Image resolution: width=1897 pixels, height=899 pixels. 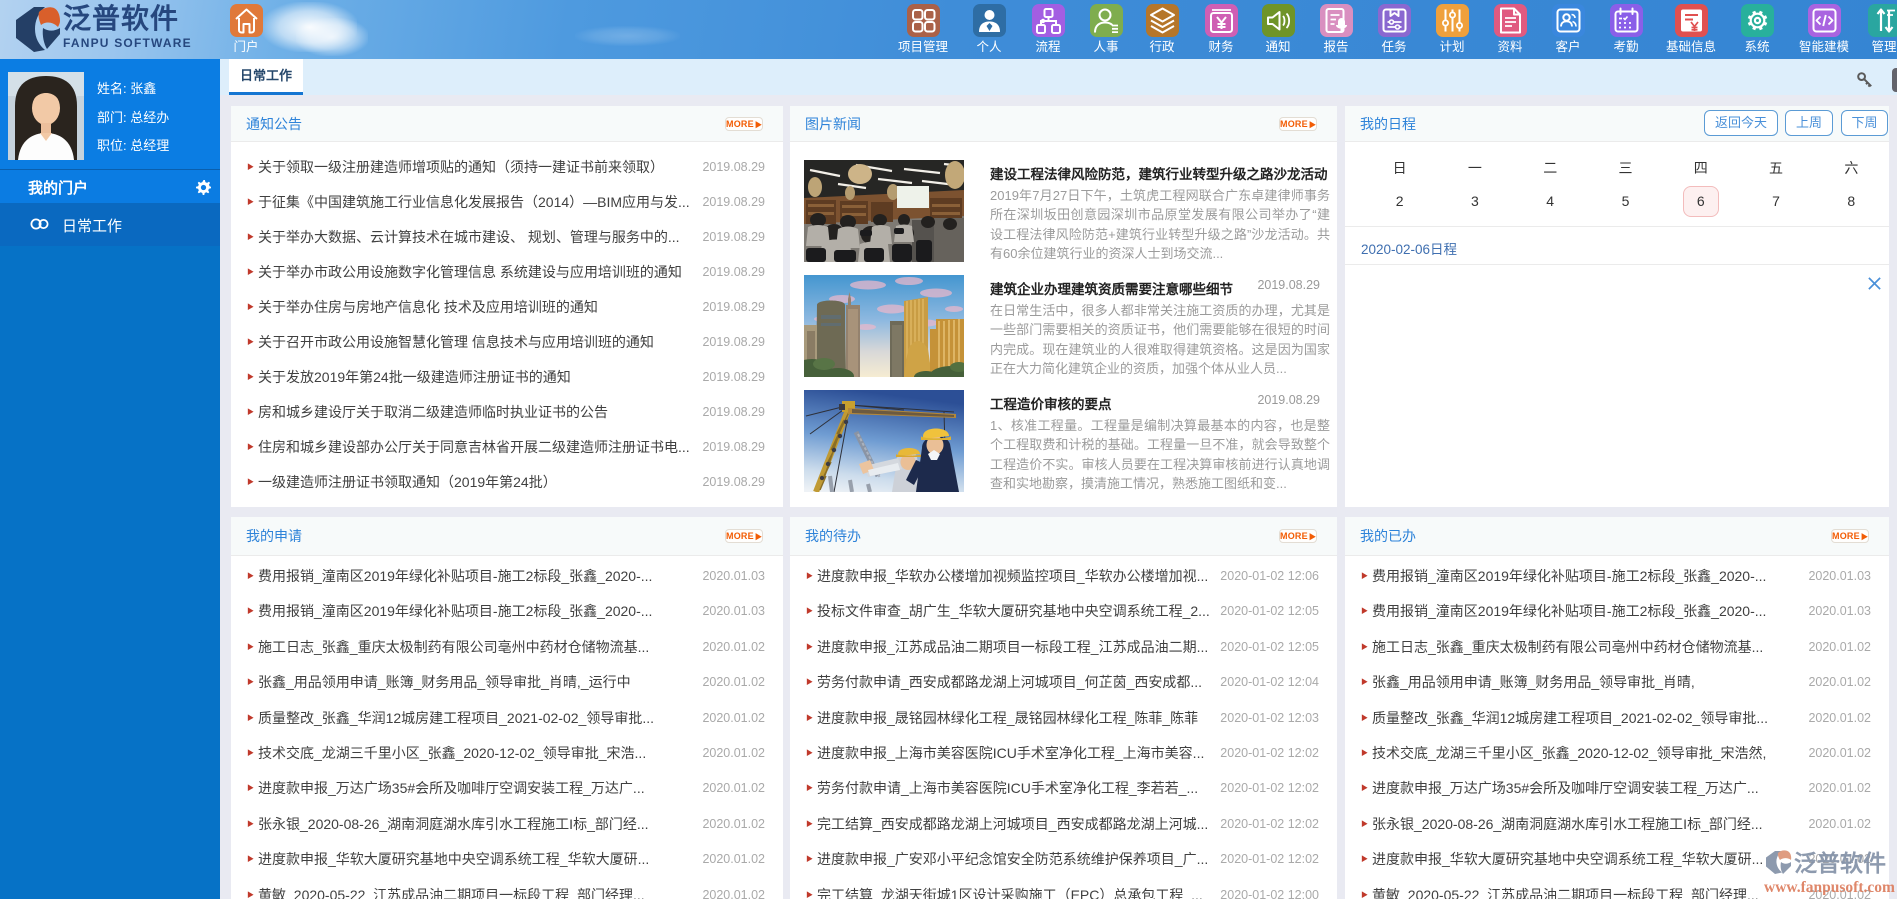 I want to click on svg-text: 泛普软件, so click(x=1840, y=863).